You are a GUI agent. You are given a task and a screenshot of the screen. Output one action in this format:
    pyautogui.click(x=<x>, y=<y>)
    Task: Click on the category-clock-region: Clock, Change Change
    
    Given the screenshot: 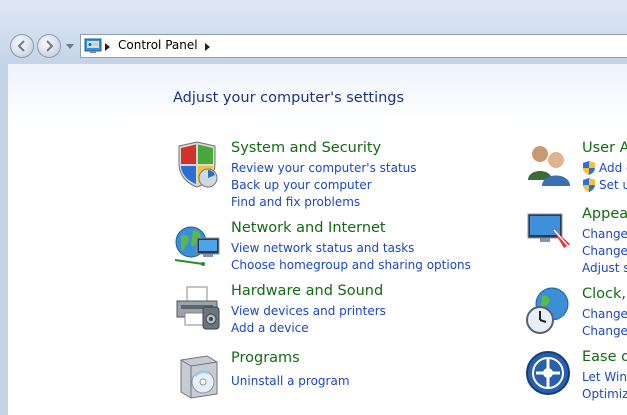 What is the action you would take?
    pyautogui.click(x=575, y=312)
    